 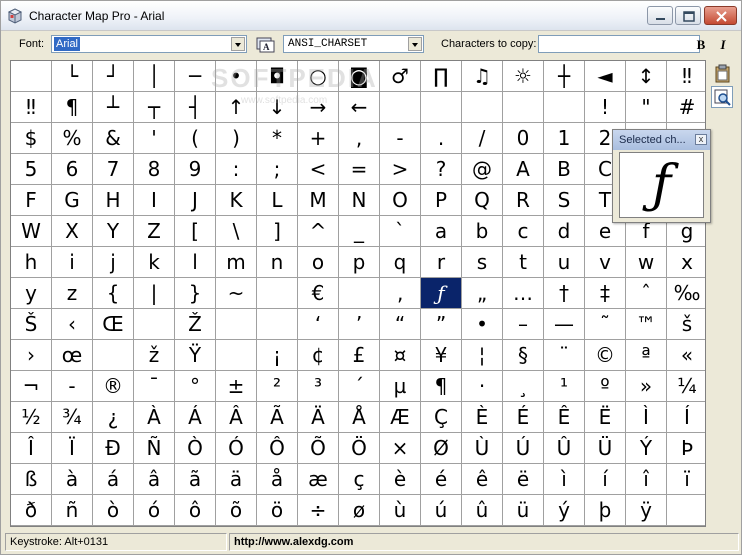 I want to click on char-cell: Ö, so click(x=359, y=448).